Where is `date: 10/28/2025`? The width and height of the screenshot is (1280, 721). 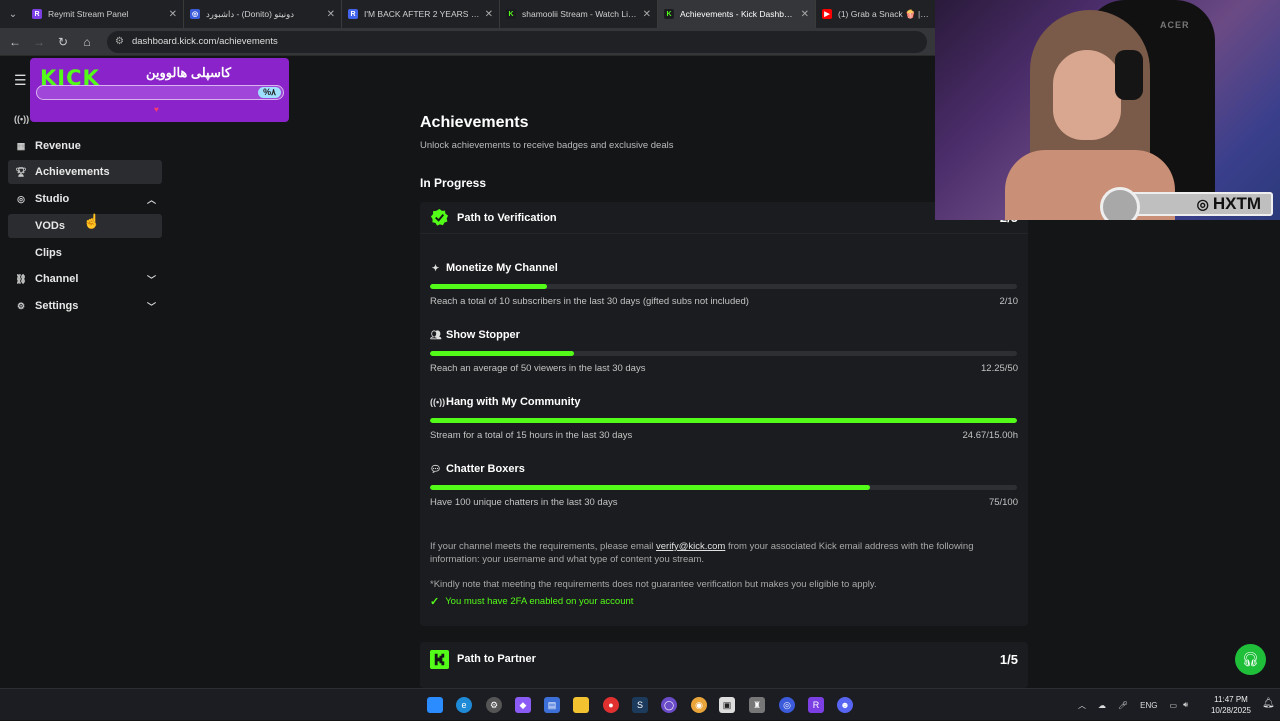 date: 10/28/2025 is located at coordinates (1231, 710).